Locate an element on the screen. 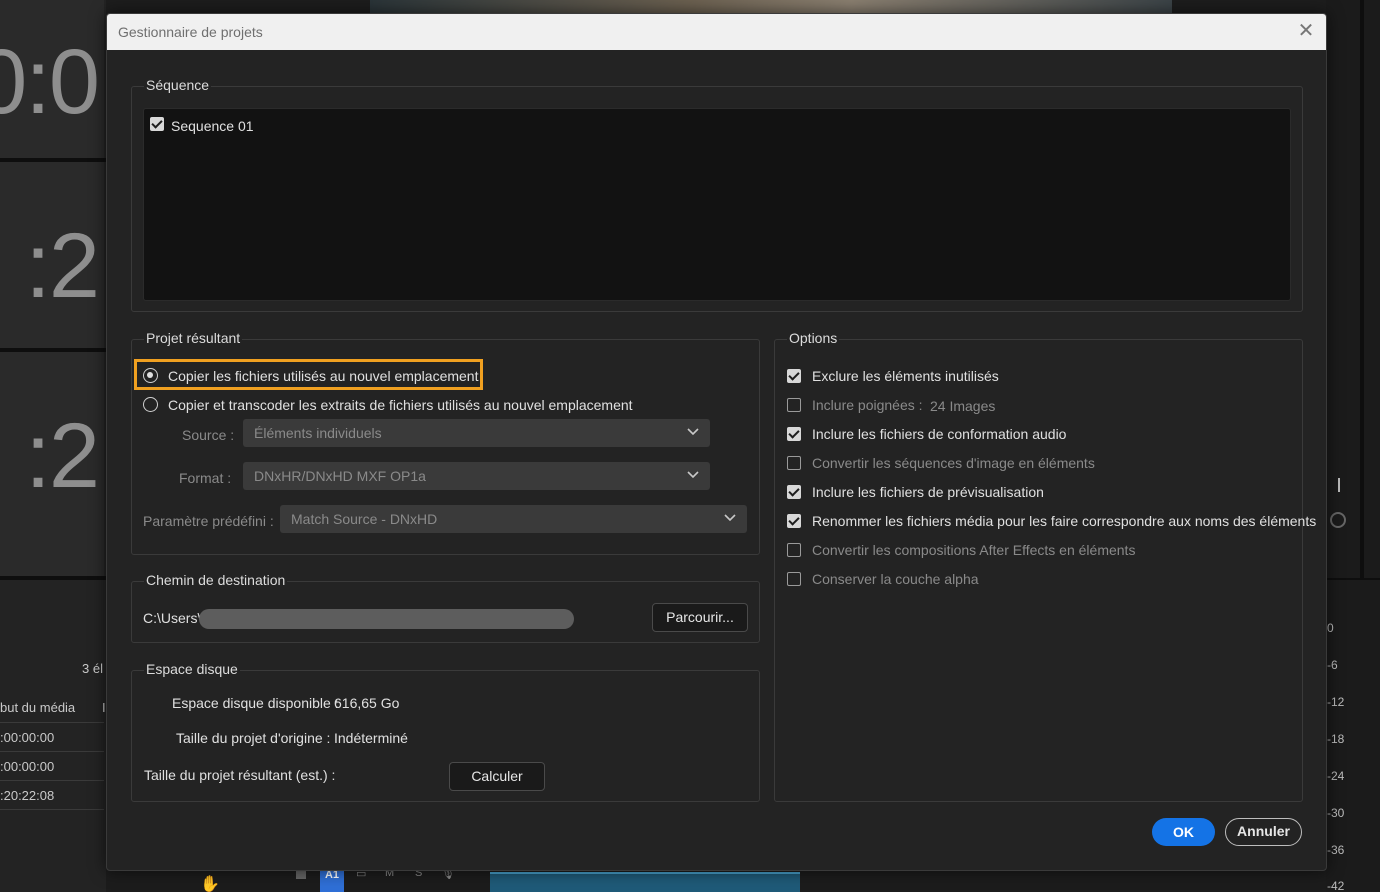  preset-label: Paramètre prédéfini : is located at coordinates (208, 521).